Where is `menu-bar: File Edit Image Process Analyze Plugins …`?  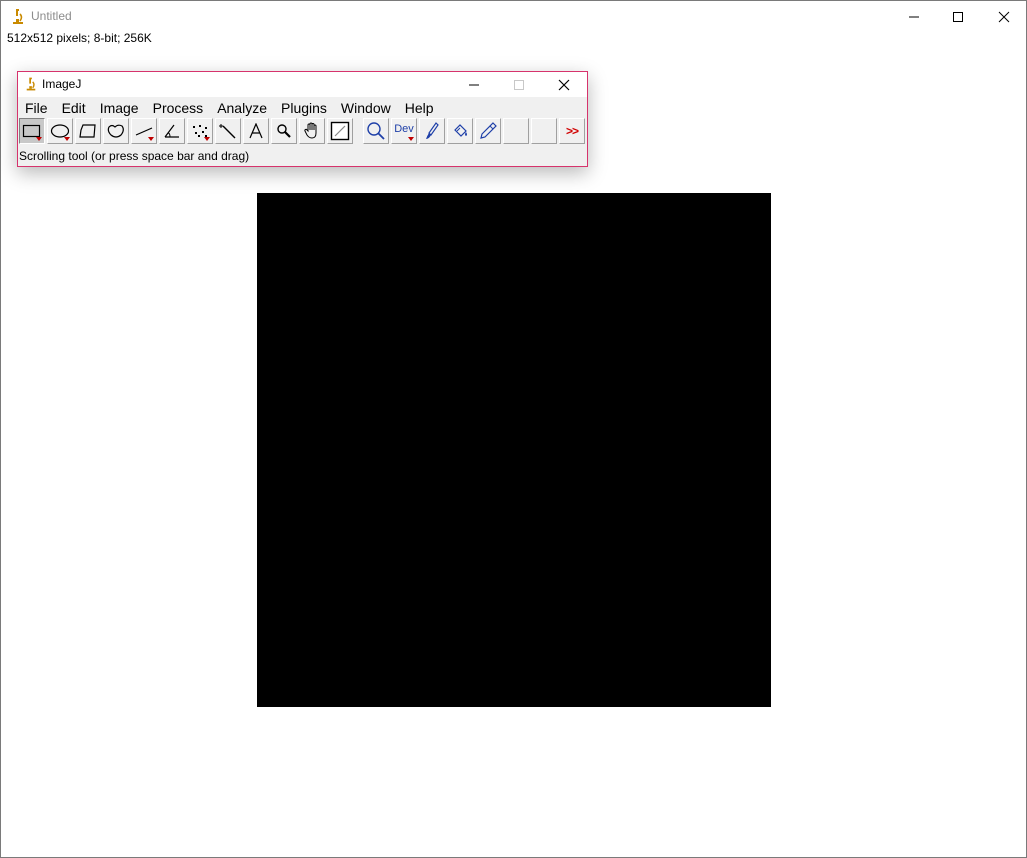 menu-bar: File Edit Image Process Analyze Plugins … is located at coordinates (302, 107).